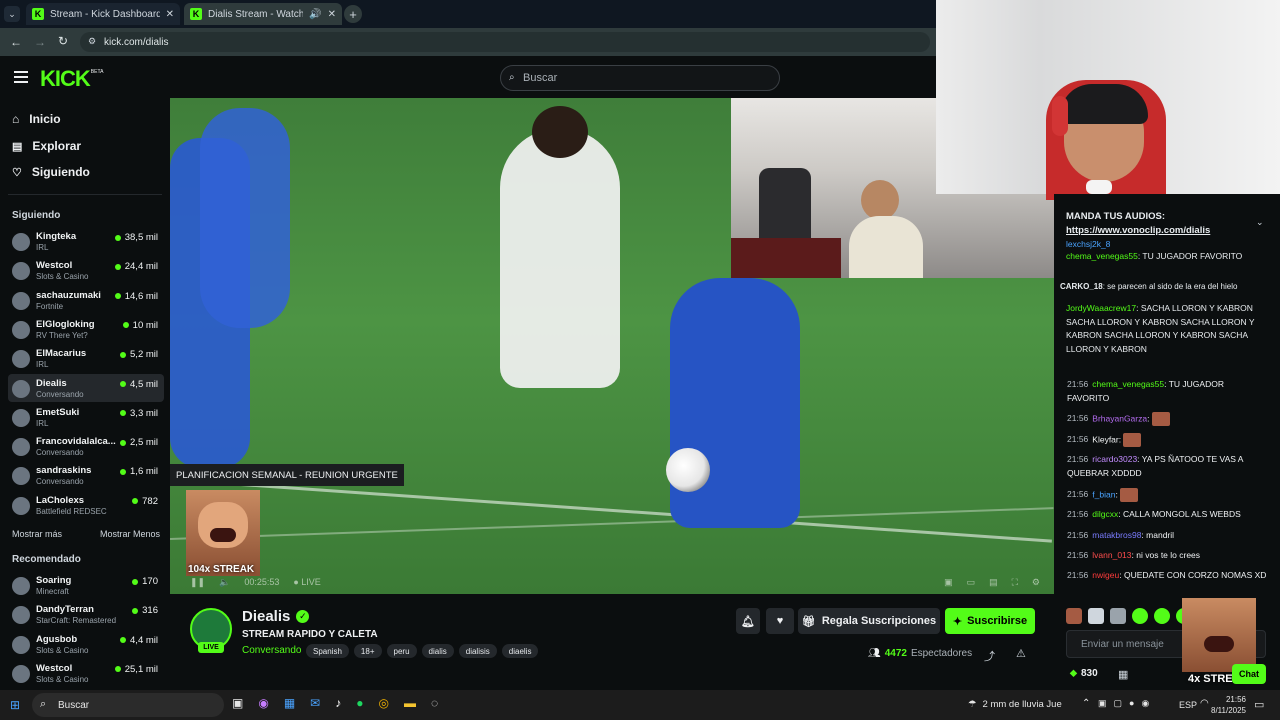 Image resolution: width=1280 pixels, height=720 pixels. I want to click on stream-tag: Spanish, so click(327, 651).